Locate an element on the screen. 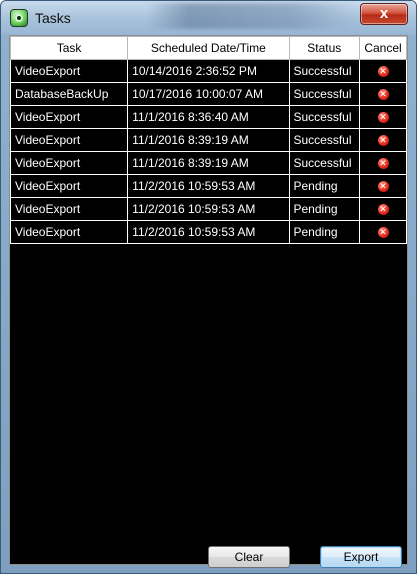 The width and height of the screenshot is (417, 574). datetime-cell: 10/14/2016 2:36:52 PM is located at coordinates (208, 71).